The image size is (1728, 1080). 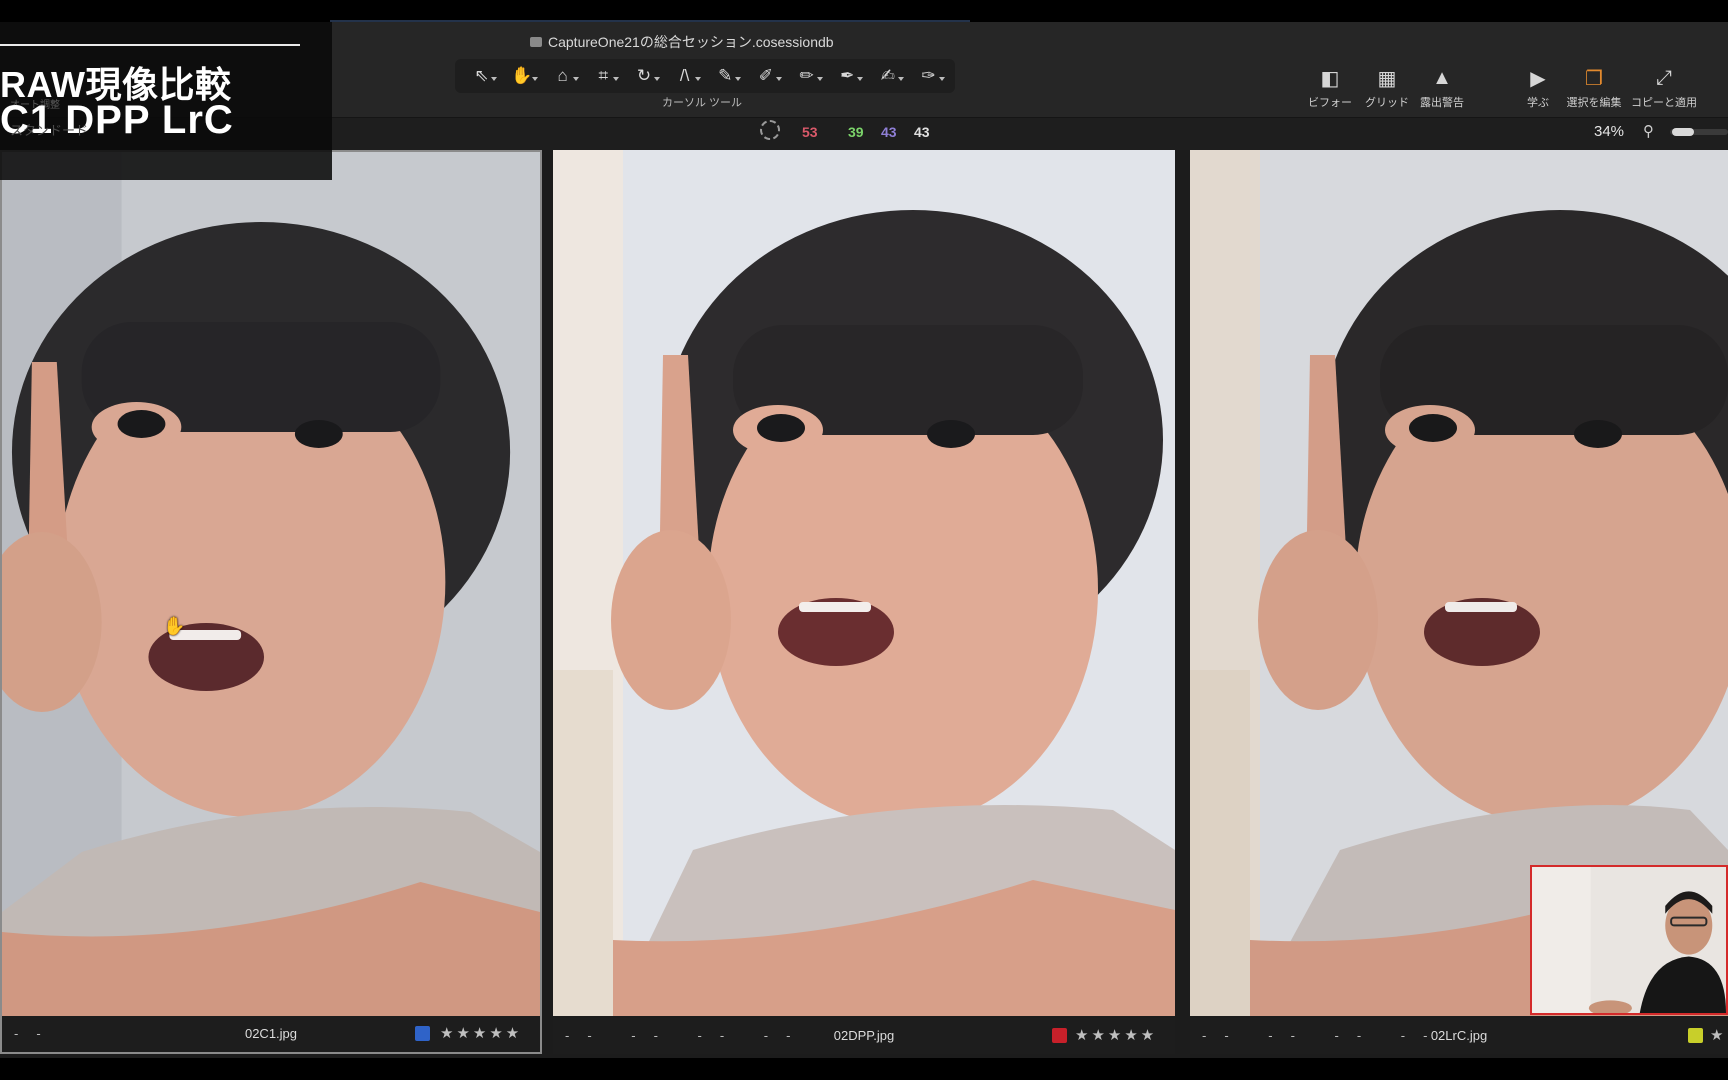 I want to click on zoom-slider-knob, so click(x=1683, y=132).